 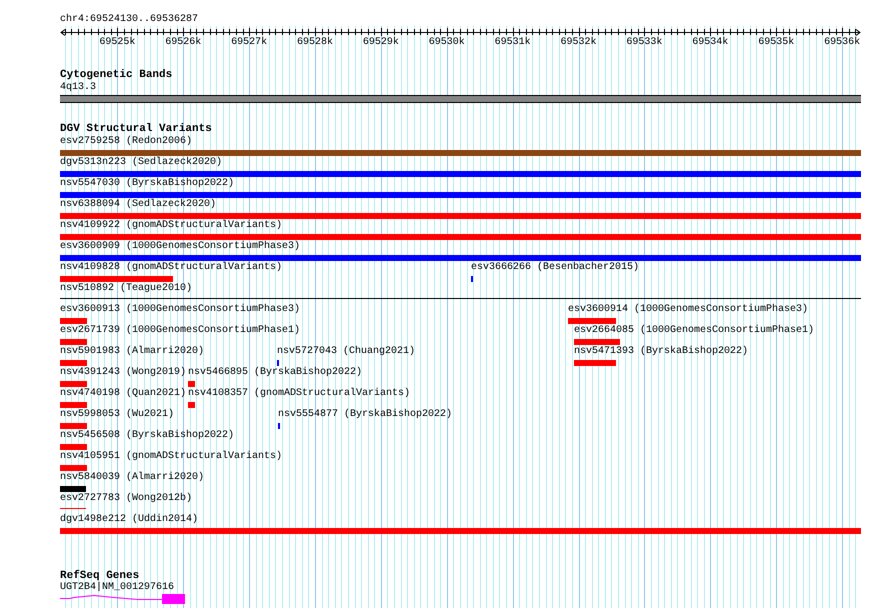 I want to click on track-title: DGV Structural Variants, so click(x=136, y=129).